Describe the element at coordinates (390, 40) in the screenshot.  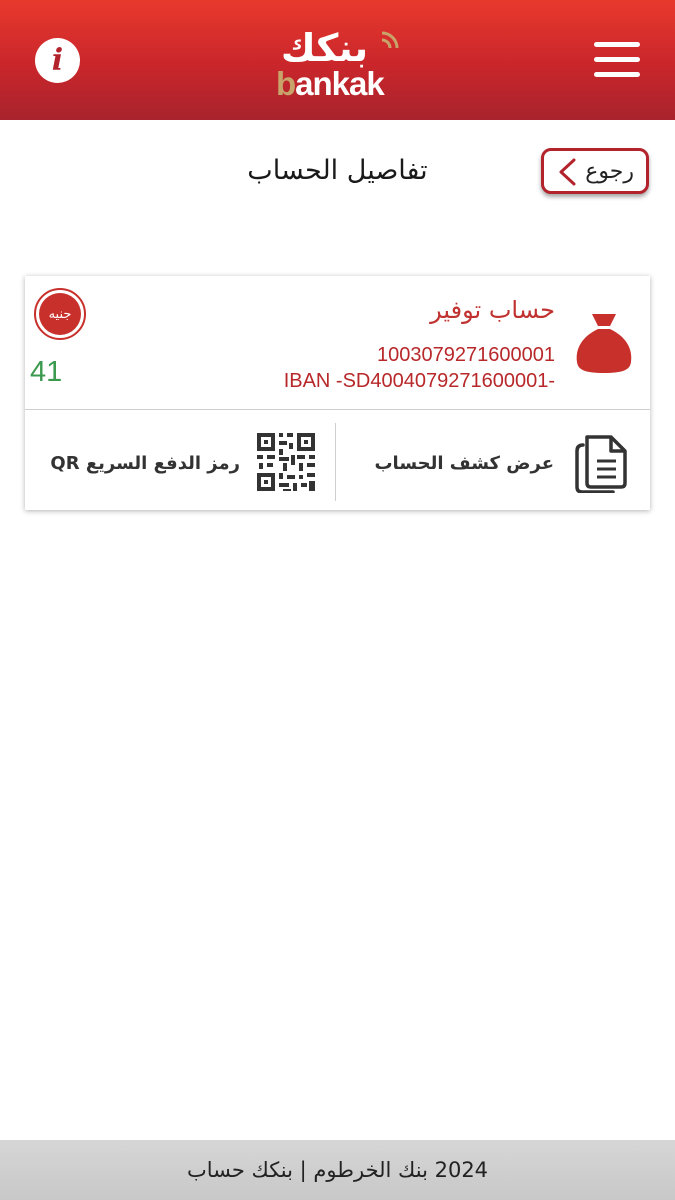
I see `signal-waves-icon` at that location.